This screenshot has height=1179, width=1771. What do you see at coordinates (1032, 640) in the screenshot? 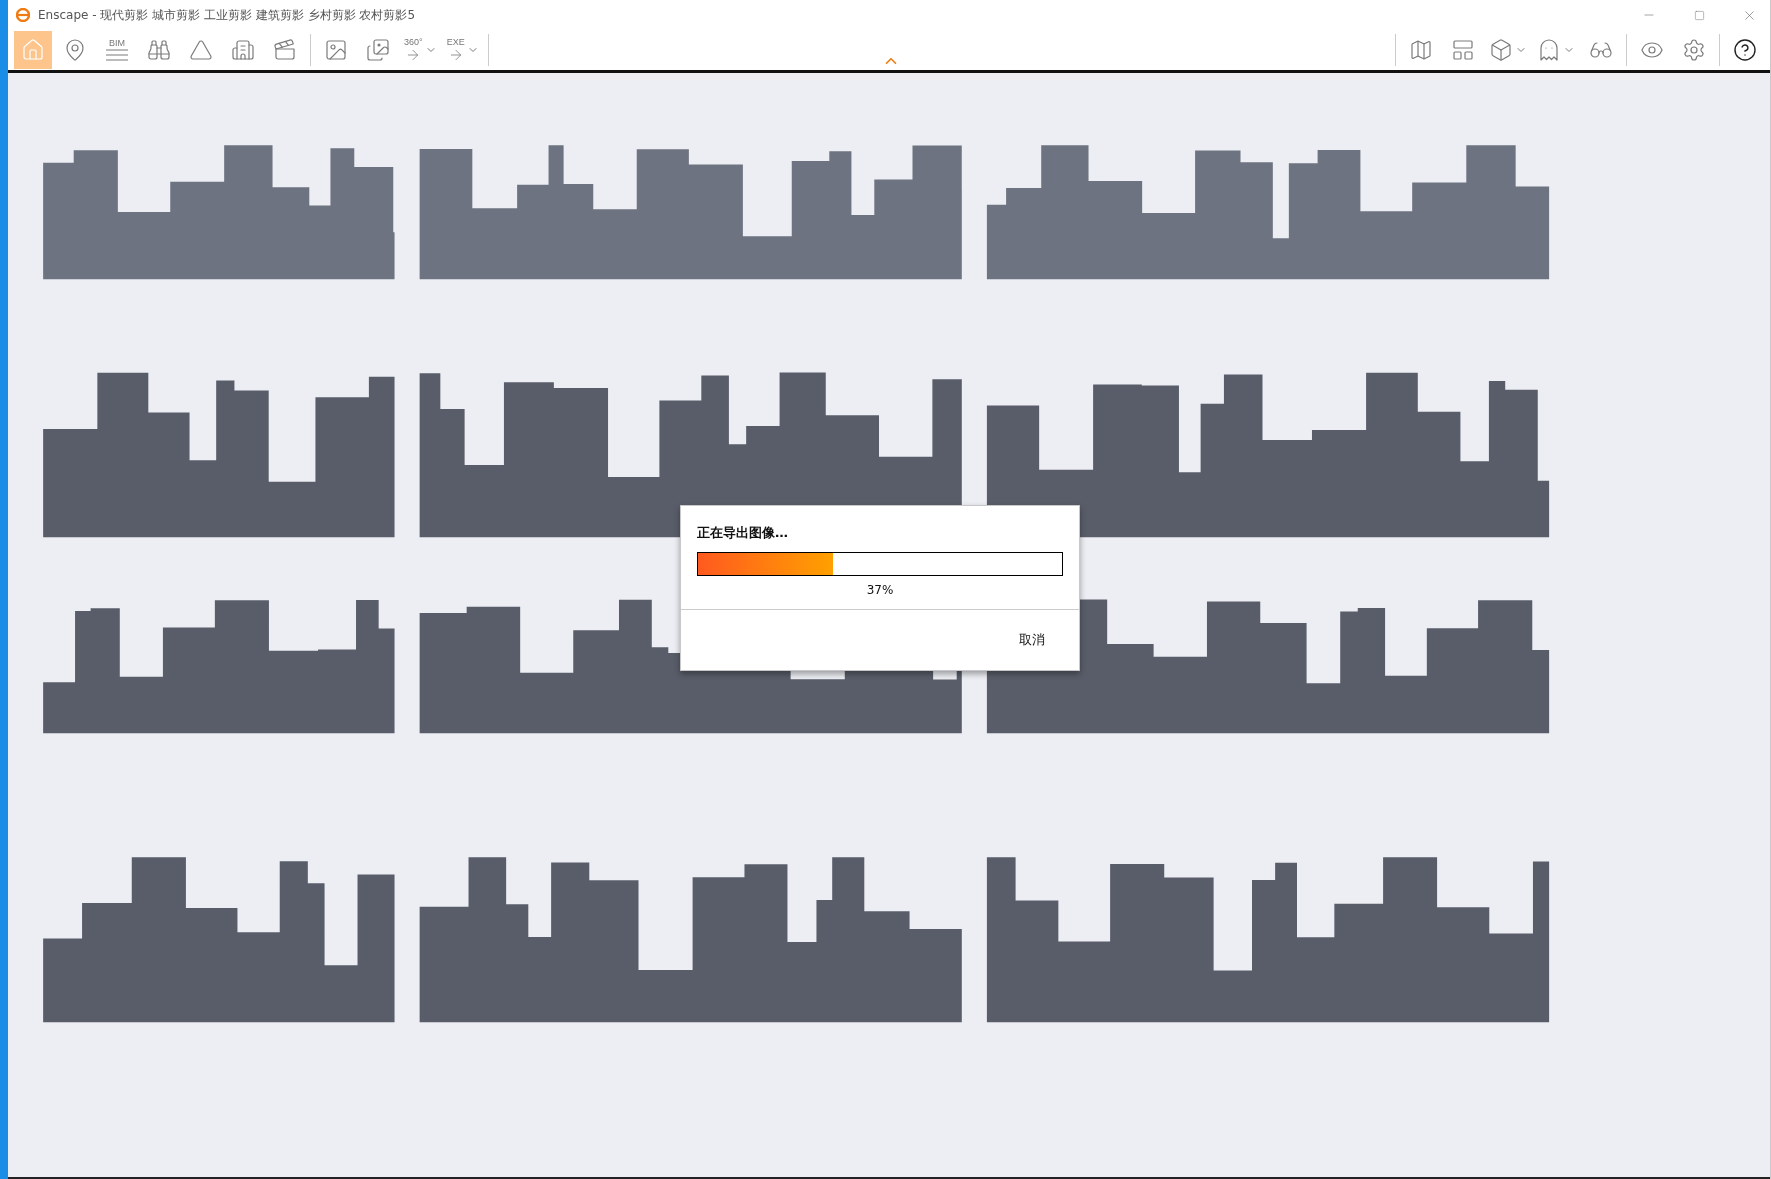
I see `cancel-button: 取消` at bounding box center [1032, 640].